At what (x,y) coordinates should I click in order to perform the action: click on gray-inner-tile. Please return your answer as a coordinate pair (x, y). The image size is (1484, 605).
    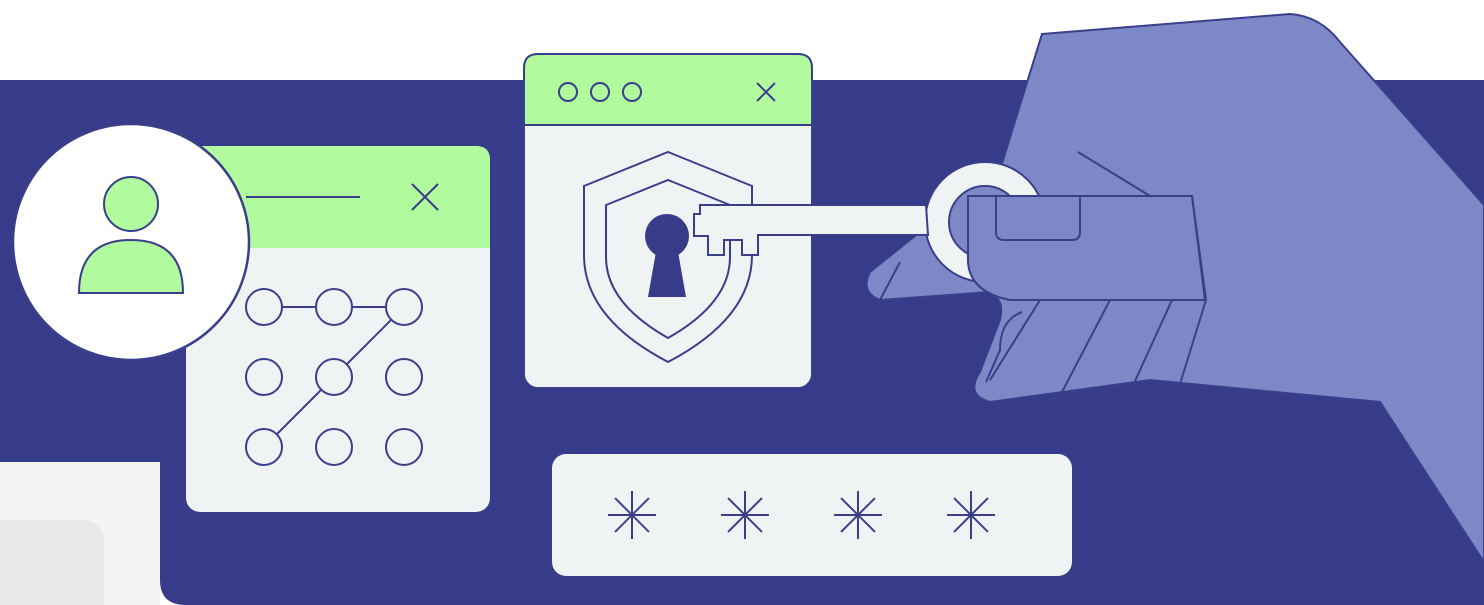
    Looking at the image, I should click on (52, 562).